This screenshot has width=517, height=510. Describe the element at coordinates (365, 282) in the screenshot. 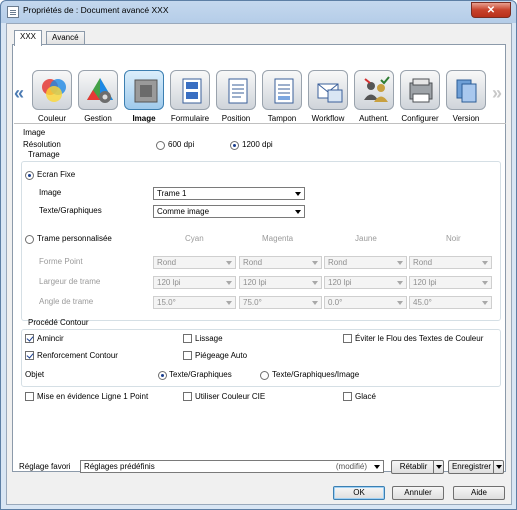

I see `largeur-trame-jaune: 120 lpi` at that location.